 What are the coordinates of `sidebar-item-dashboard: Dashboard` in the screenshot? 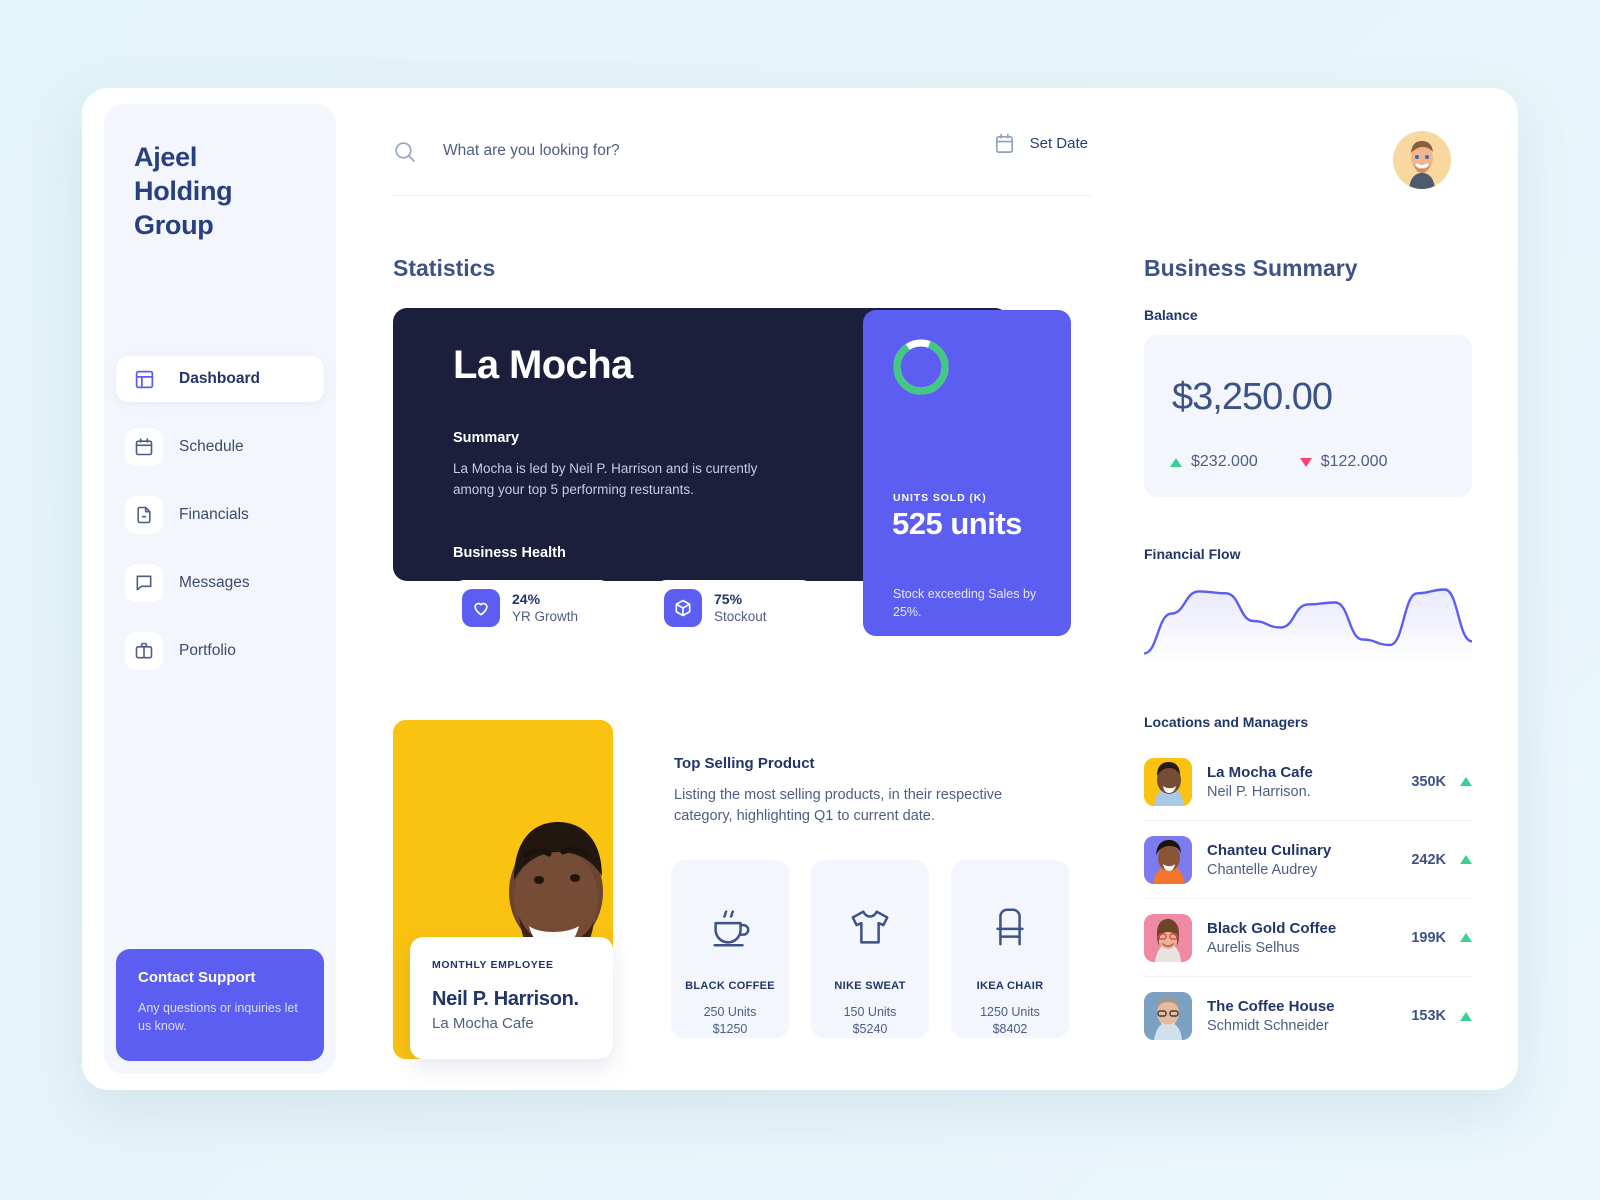 It's located at (220, 379).